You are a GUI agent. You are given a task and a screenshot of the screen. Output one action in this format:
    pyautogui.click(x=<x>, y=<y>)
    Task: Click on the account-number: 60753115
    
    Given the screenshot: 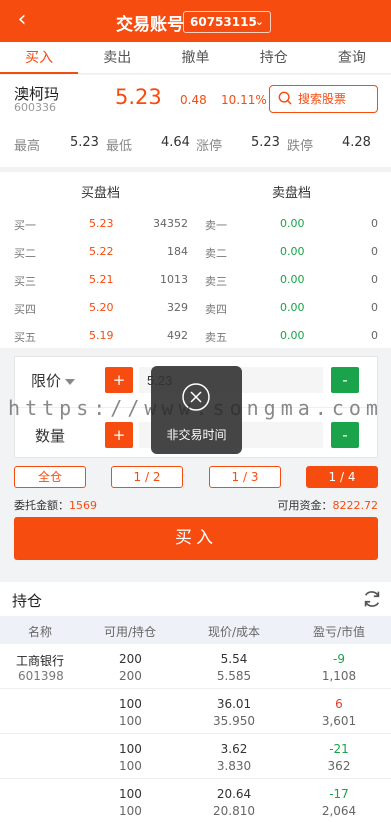 What is the action you would take?
    pyautogui.click(x=223, y=22)
    